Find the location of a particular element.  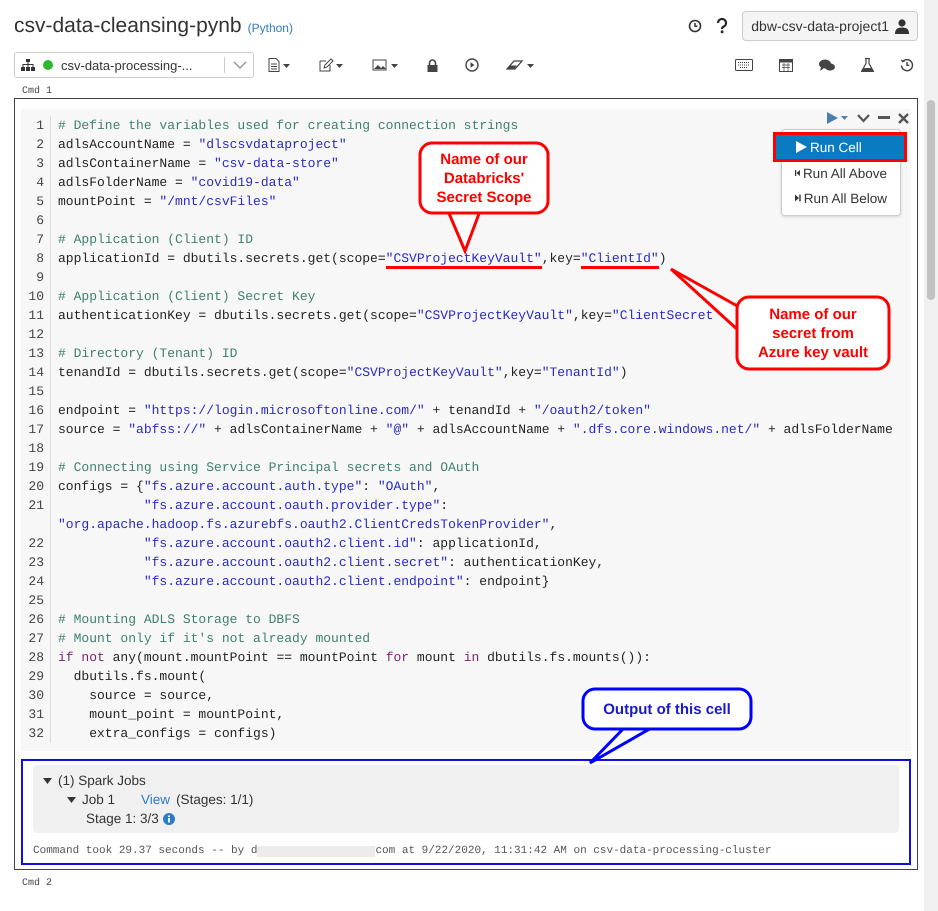

line-number: 16 is located at coordinates (35, 411).